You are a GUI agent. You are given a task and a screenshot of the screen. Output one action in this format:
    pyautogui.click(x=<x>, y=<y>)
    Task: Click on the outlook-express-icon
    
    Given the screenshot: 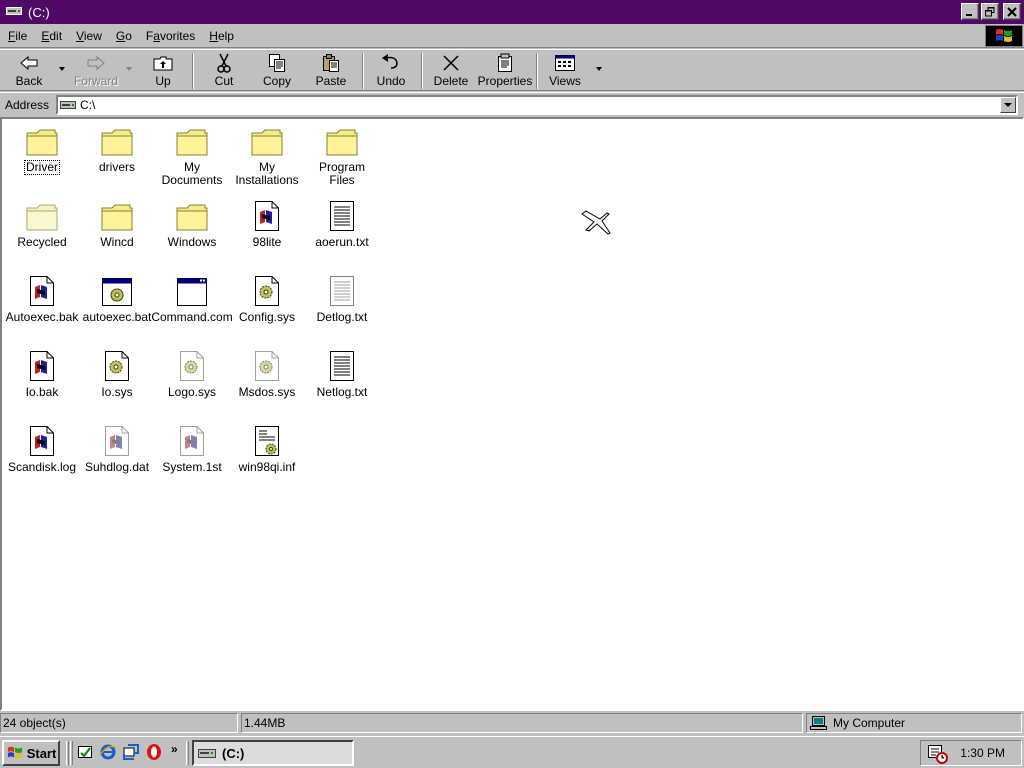 What is the action you would take?
    pyautogui.click(x=131, y=752)
    